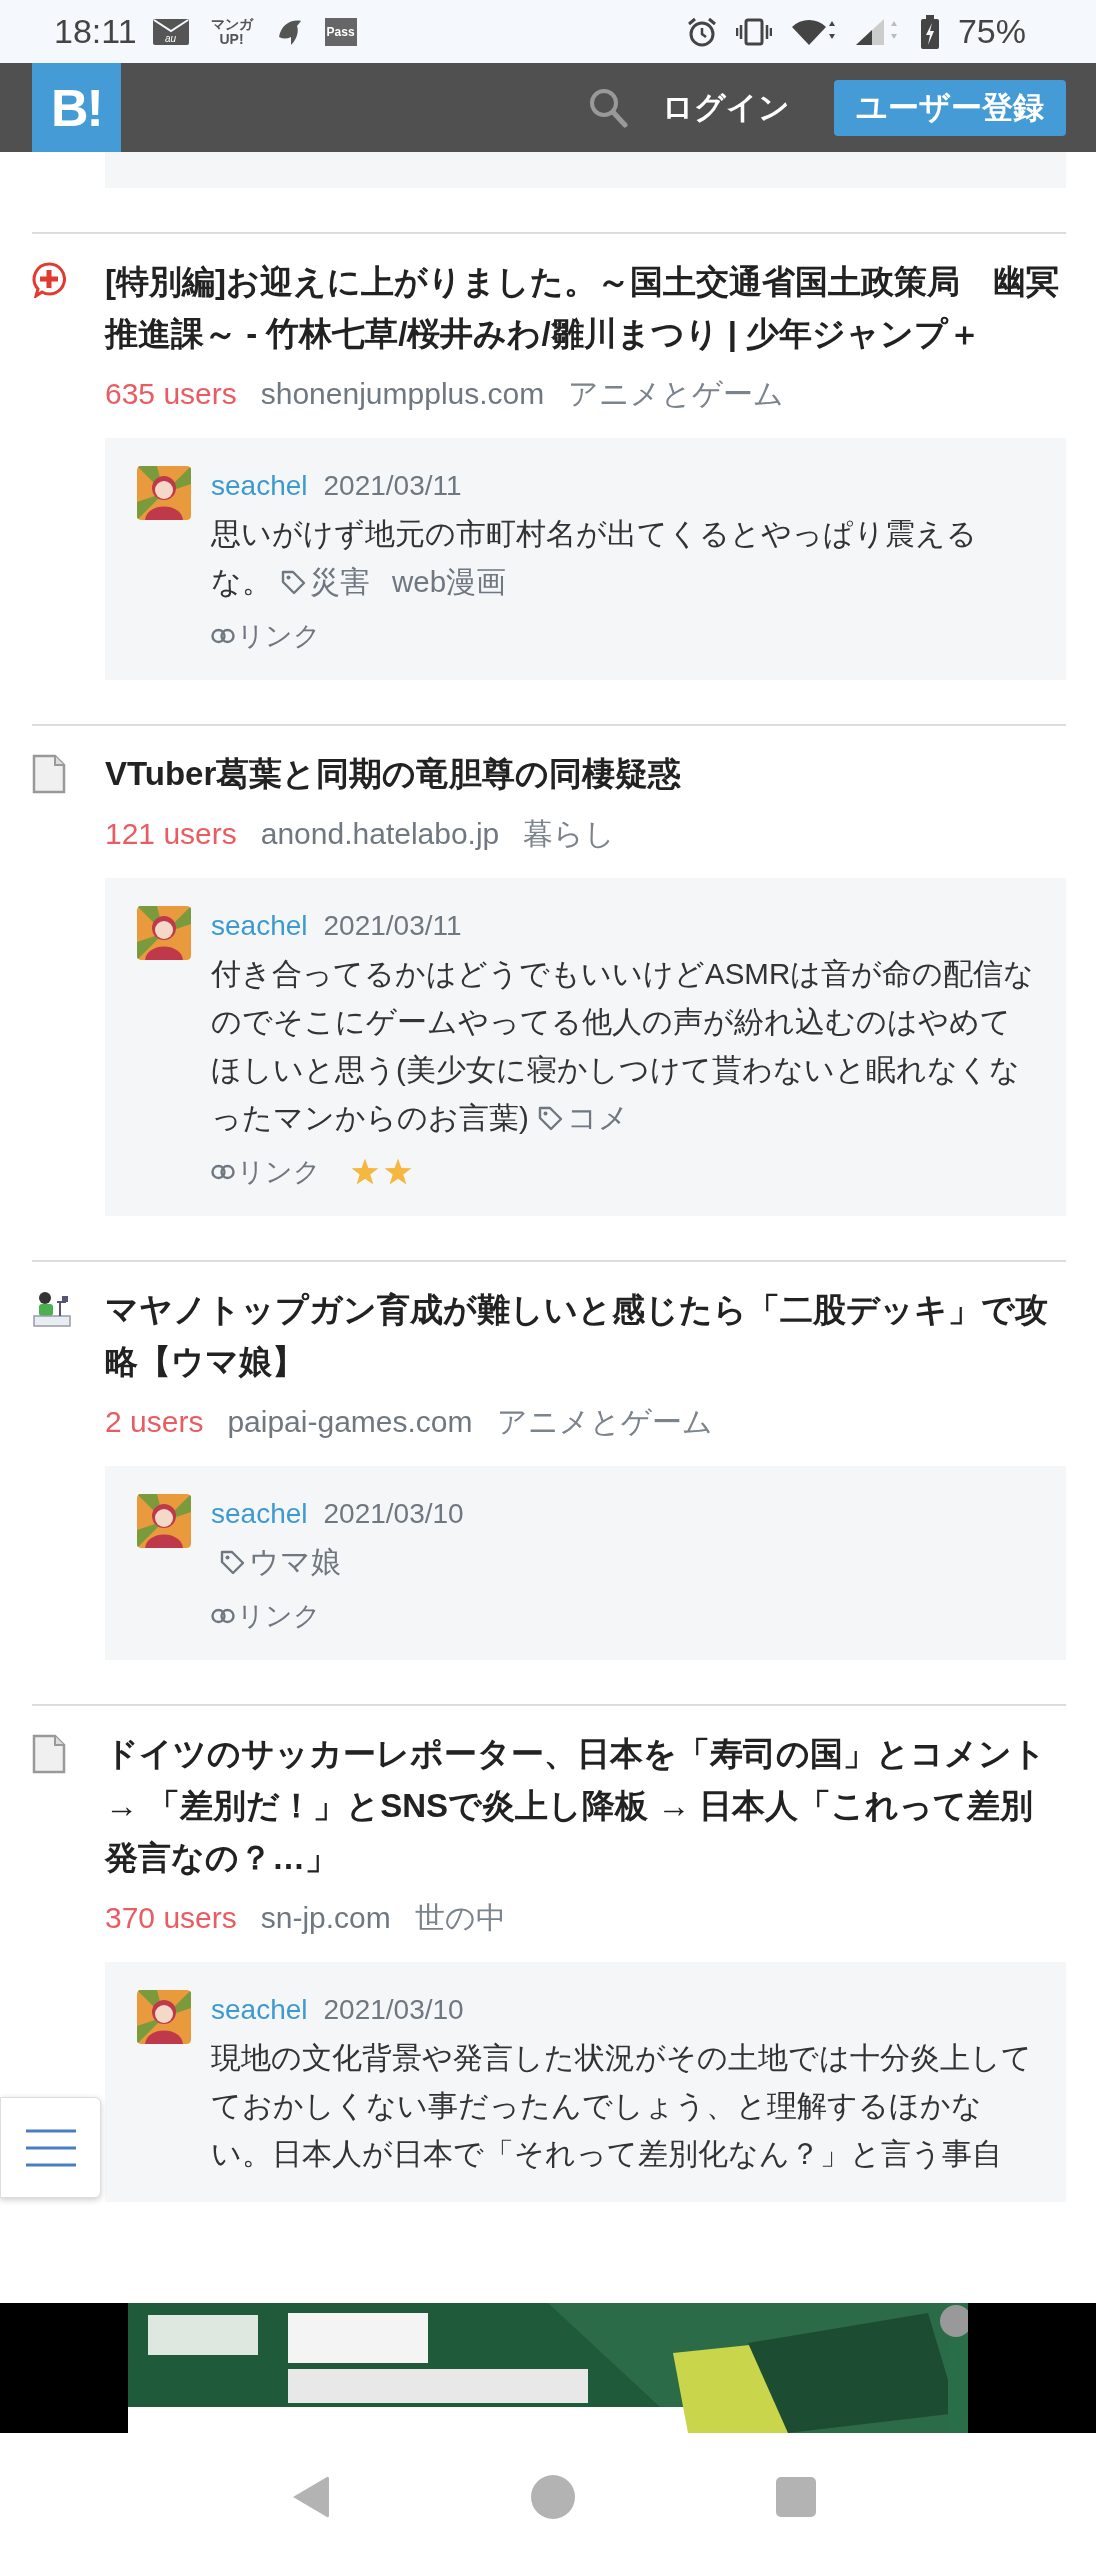  What do you see at coordinates (340, 31) in the screenshot?
I see `app-icon: Pass` at bounding box center [340, 31].